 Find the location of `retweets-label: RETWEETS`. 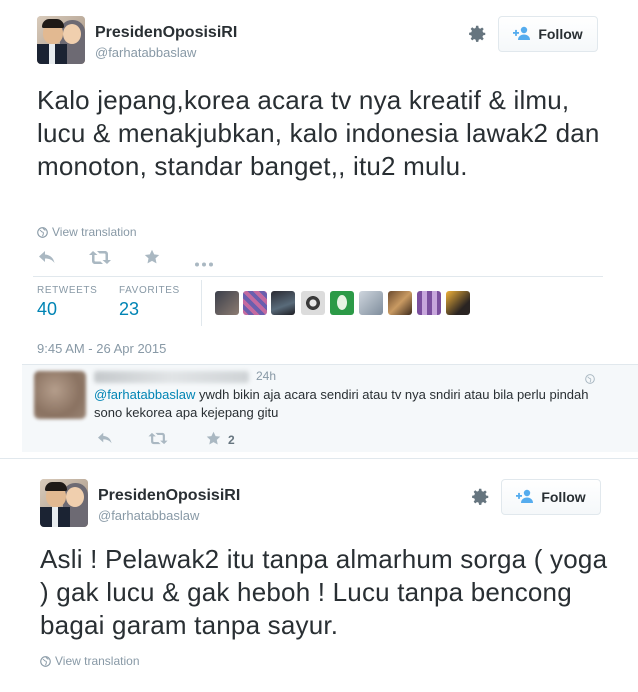

retweets-label: RETWEETS is located at coordinates (67, 290).